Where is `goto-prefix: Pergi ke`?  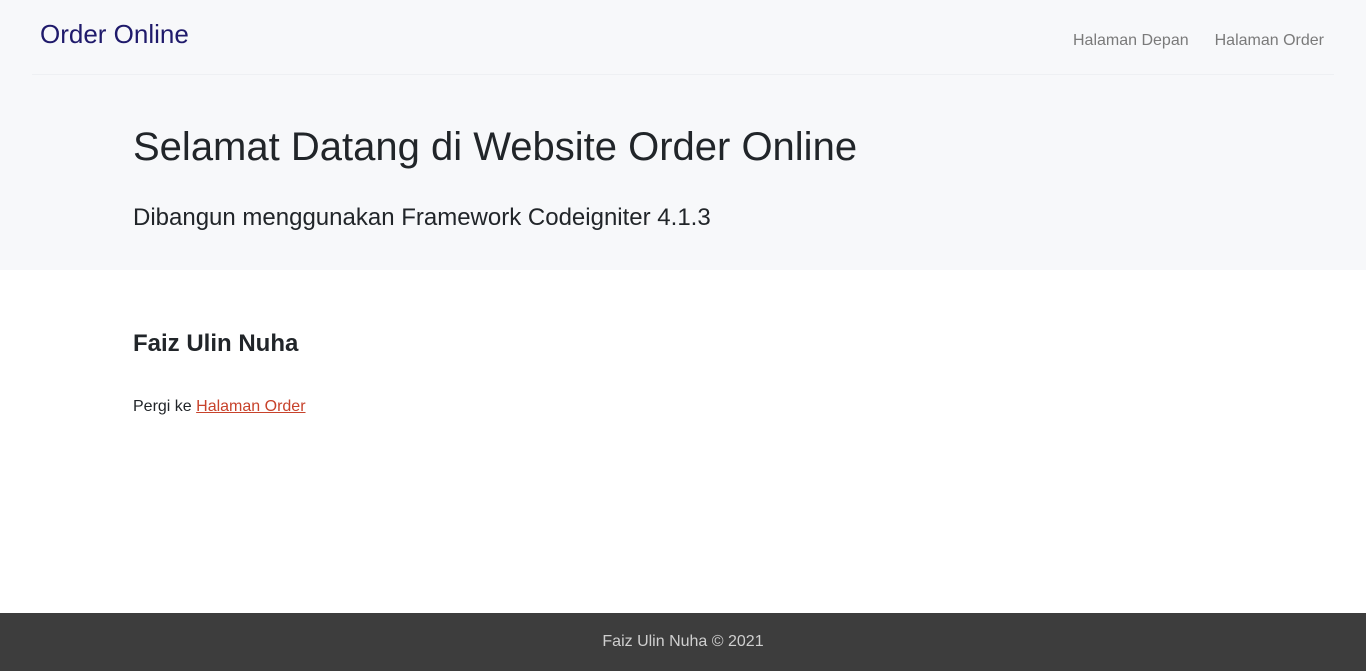 goto-prefix: Pergi ke is located at coordinates (165, 406).